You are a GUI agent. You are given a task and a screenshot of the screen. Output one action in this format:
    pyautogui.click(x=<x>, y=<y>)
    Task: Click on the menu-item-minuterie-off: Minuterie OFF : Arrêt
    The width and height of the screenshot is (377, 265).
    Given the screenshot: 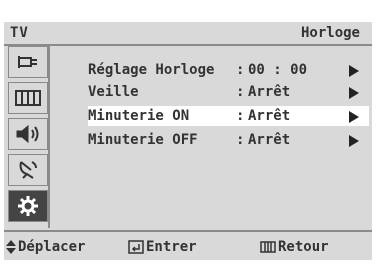 What is the action you would take?
    pyautogui.click(x=228, y=140)
    